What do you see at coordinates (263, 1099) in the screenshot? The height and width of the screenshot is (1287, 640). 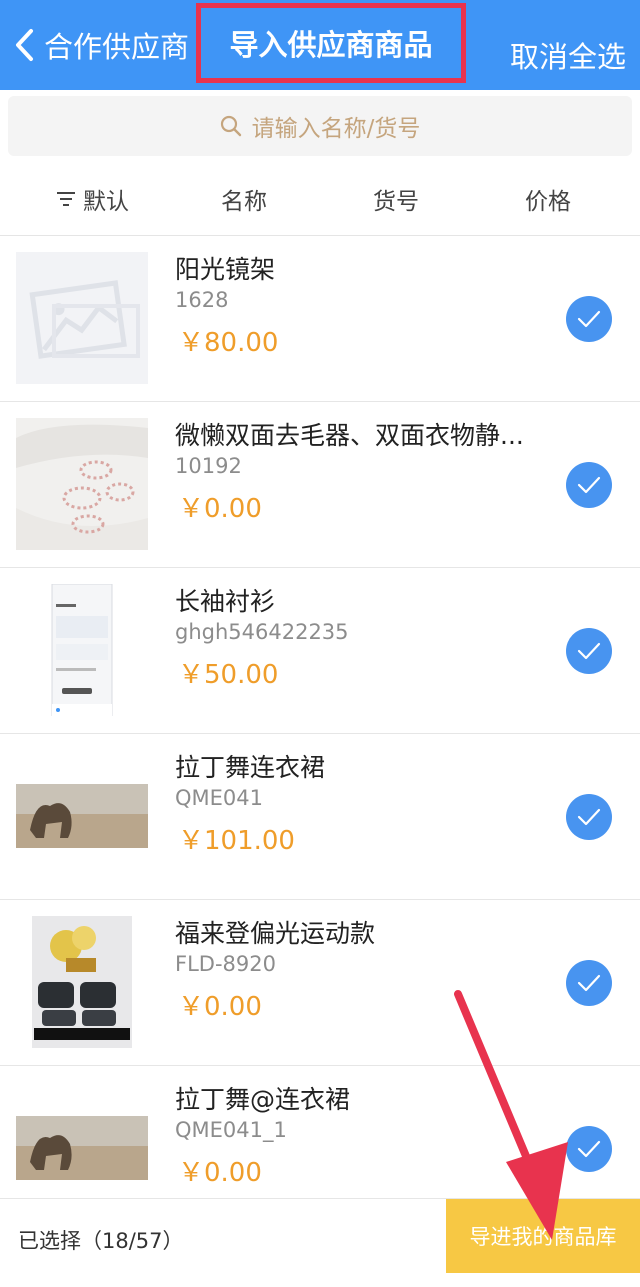 I see `product-name: 拉丁舞@连衣裙` at bounding box center [263, 1099].